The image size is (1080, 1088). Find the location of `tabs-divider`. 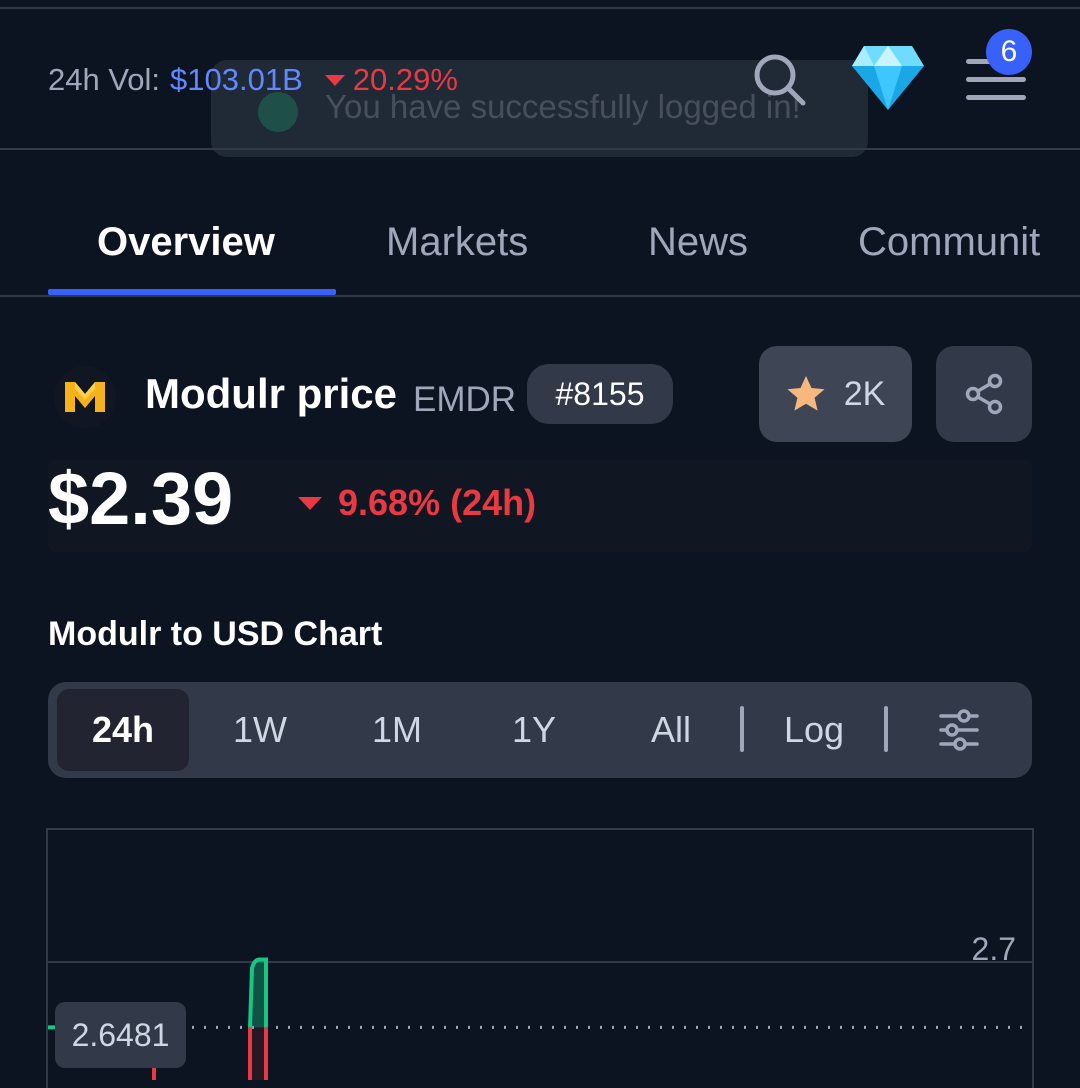

tabs-divider is located at coordinates (540, 296).